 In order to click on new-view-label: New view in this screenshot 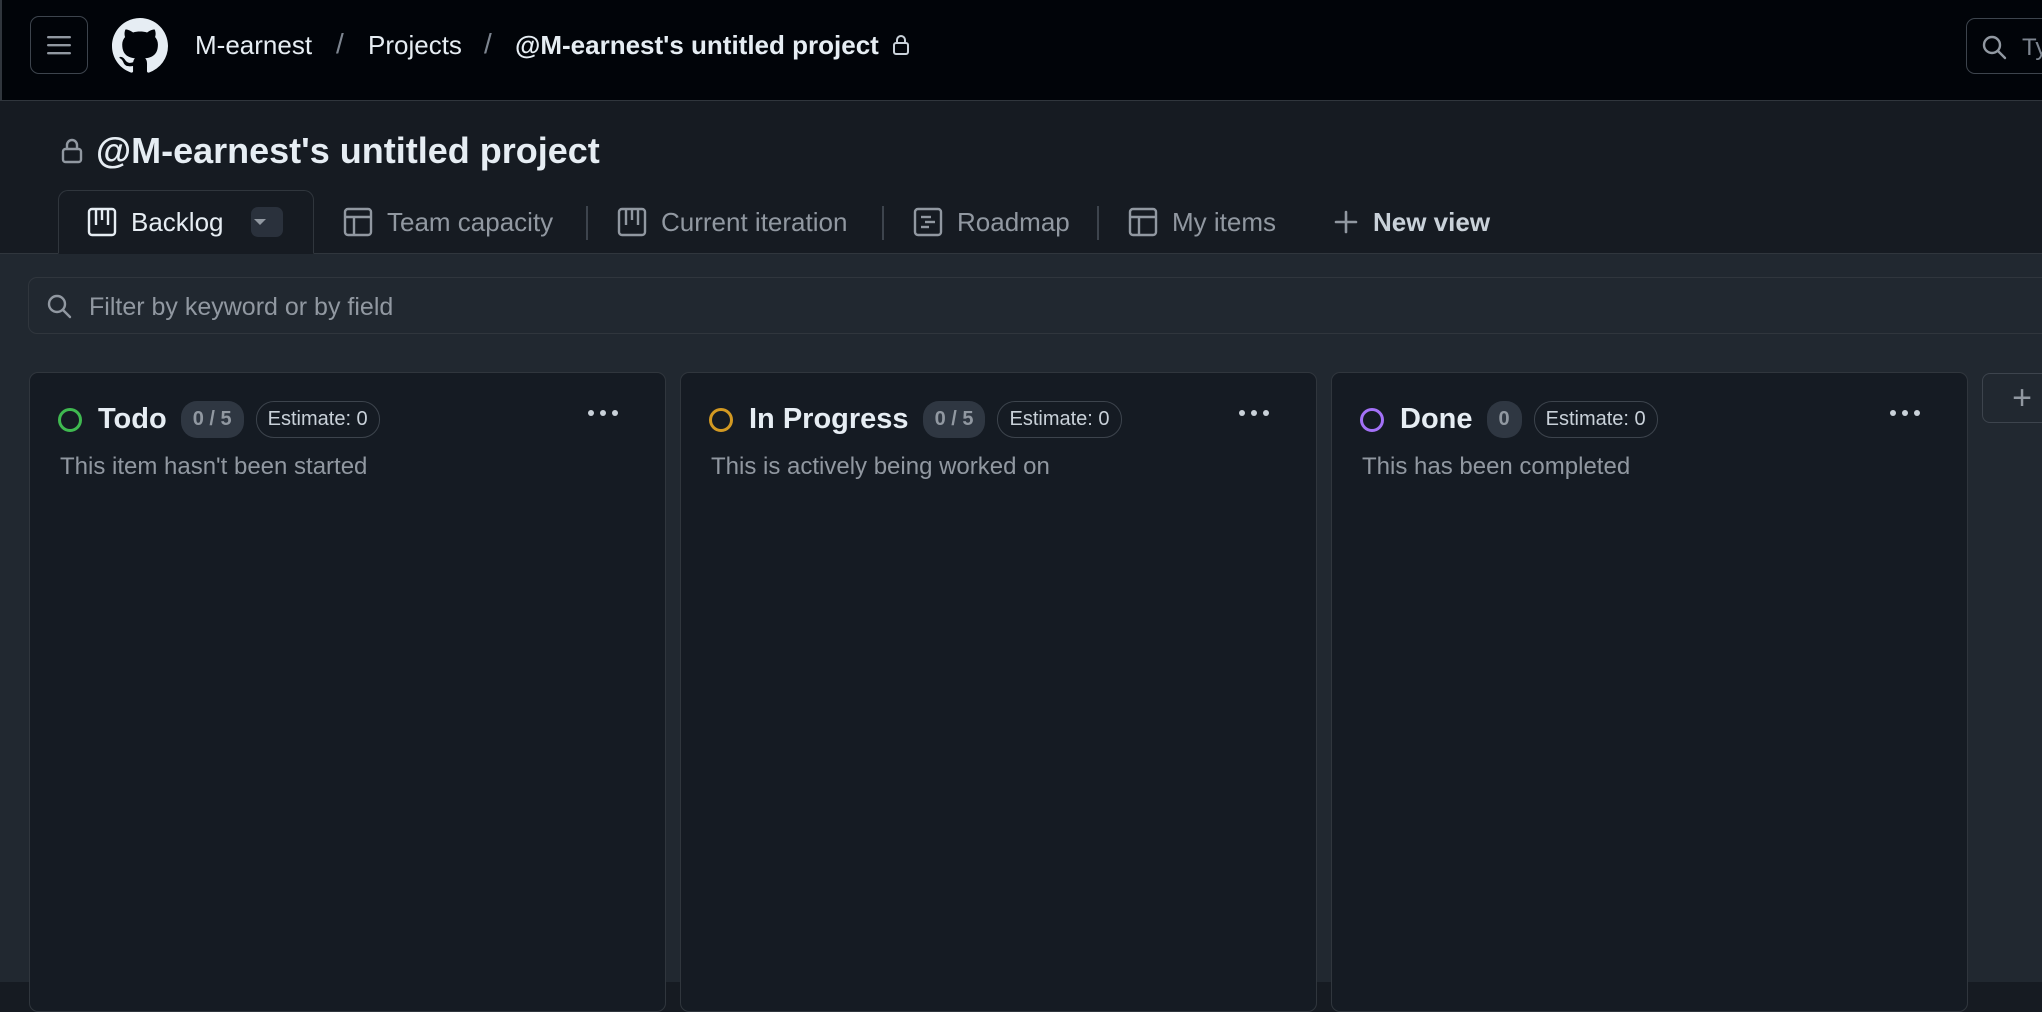, I will do `click(1432, 221)`.